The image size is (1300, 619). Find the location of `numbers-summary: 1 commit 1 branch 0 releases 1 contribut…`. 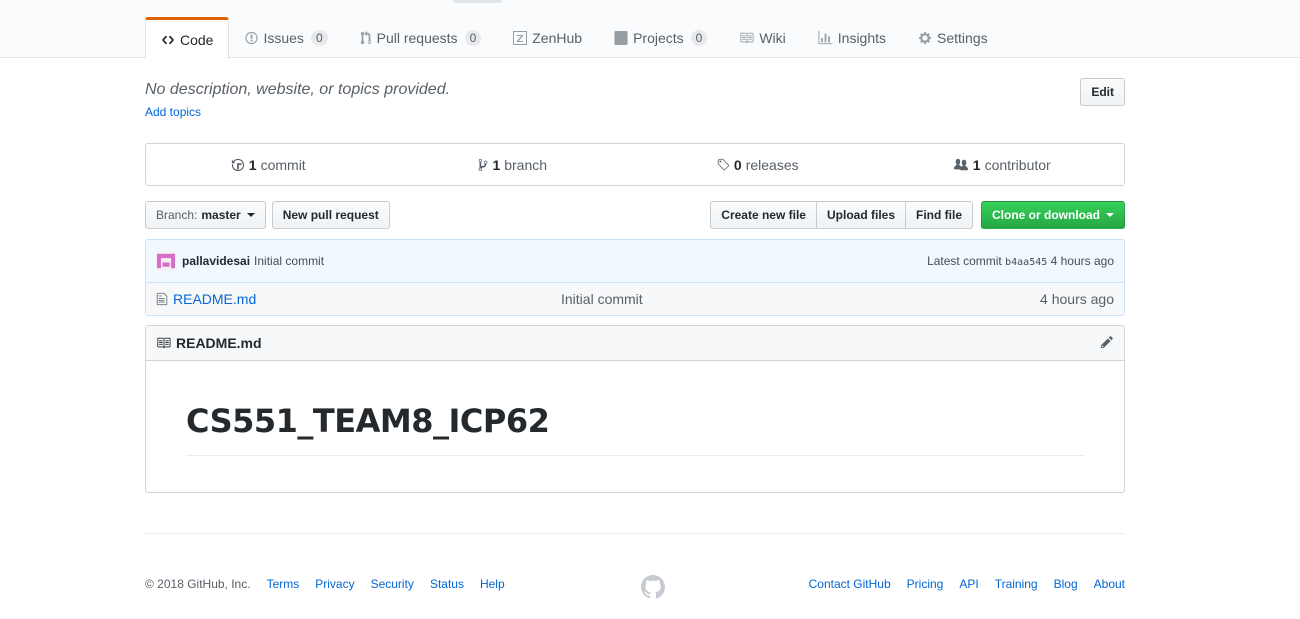

numbers-summary: 1 commit 1 branch 0 releases 1 contribut… is located at coordinates (635, 164).